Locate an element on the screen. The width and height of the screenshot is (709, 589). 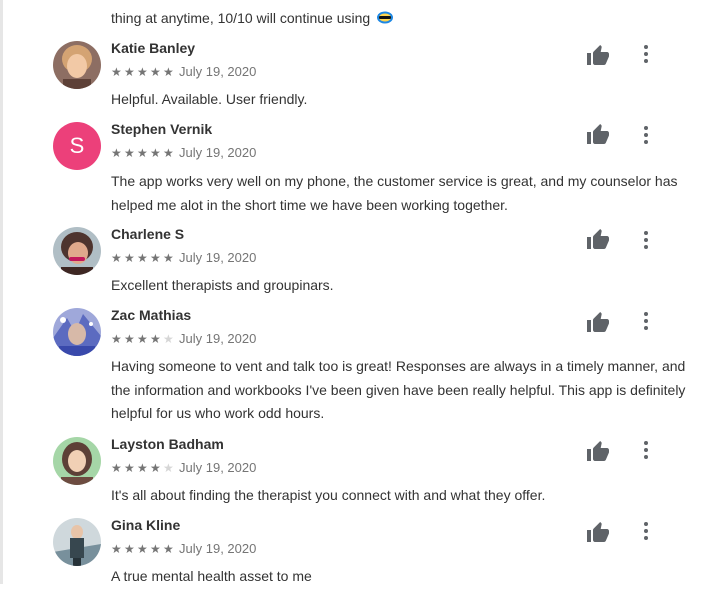
sunglasses-emoji-icon is located at coordinates (385, 19).